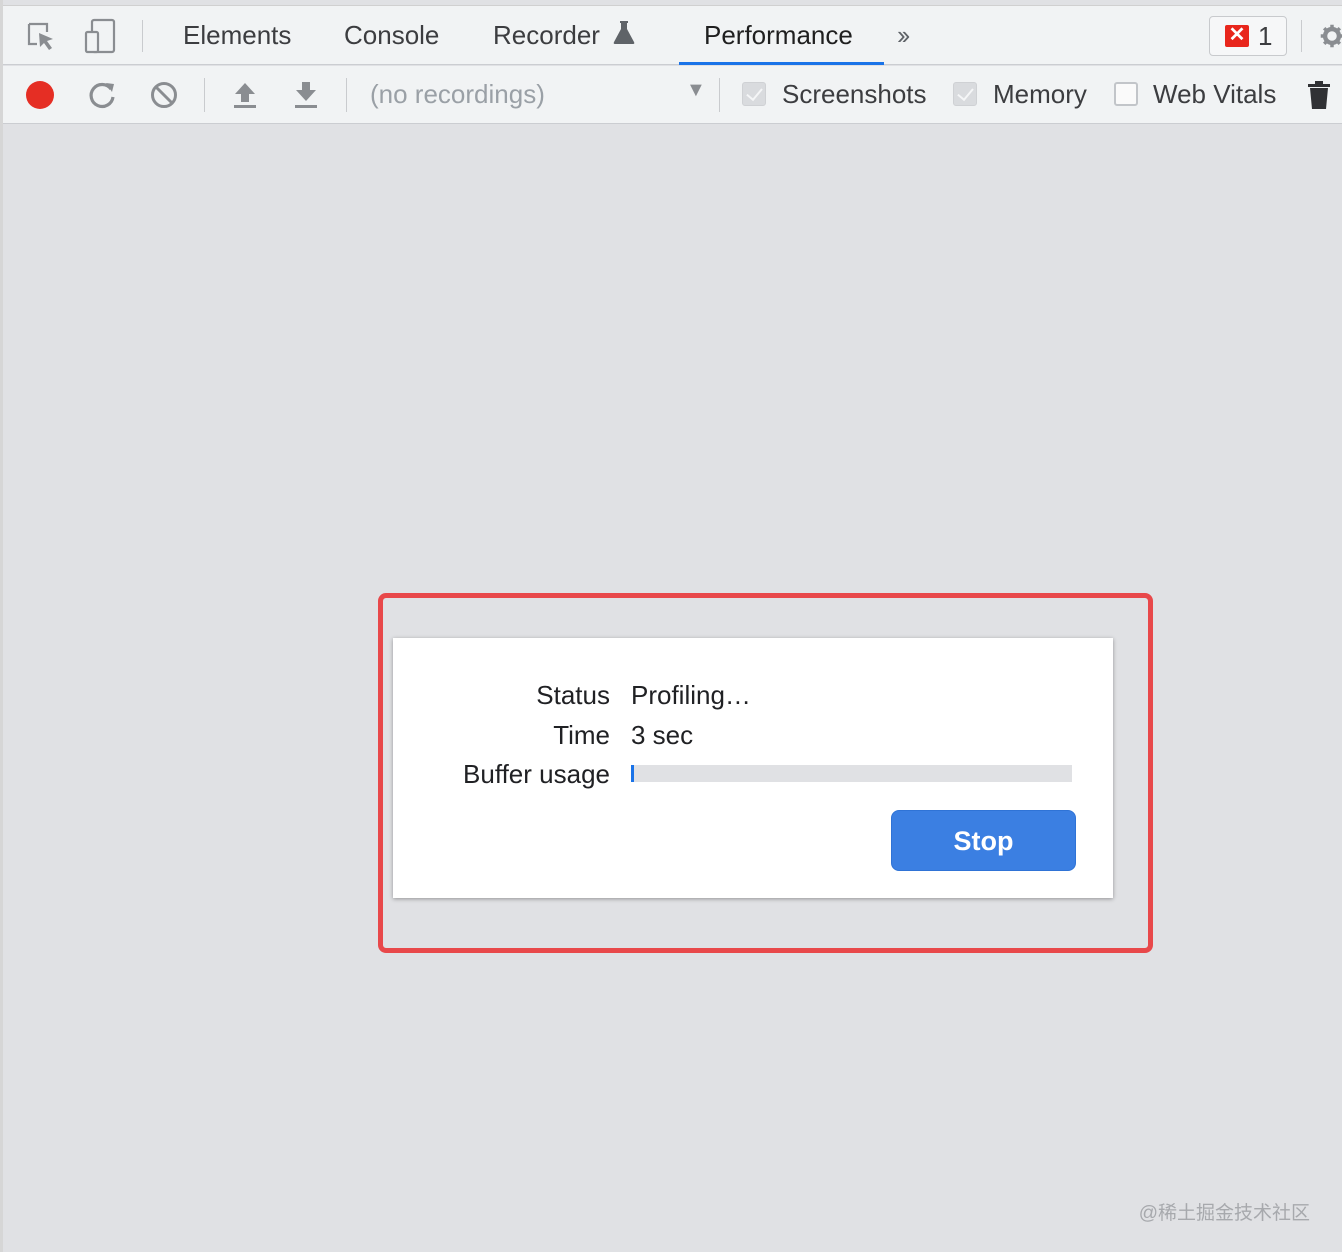 The image size is (1342, 1252). I want to click on more-tabs-chevron-icon: ››, so click(903, 35).